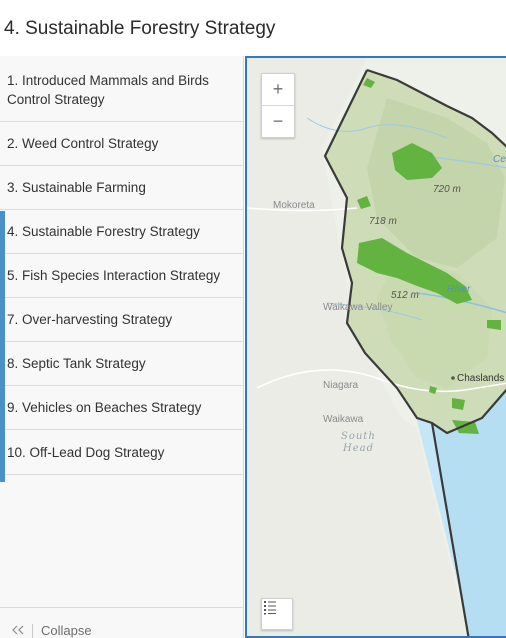 Image resolution: width=506 pixels, height=638 pixels. What do you see at coordinates (343, 419) in the screenshot?
I see `place-label-waikawa: Waikawa` at bounding box center [343, 419].